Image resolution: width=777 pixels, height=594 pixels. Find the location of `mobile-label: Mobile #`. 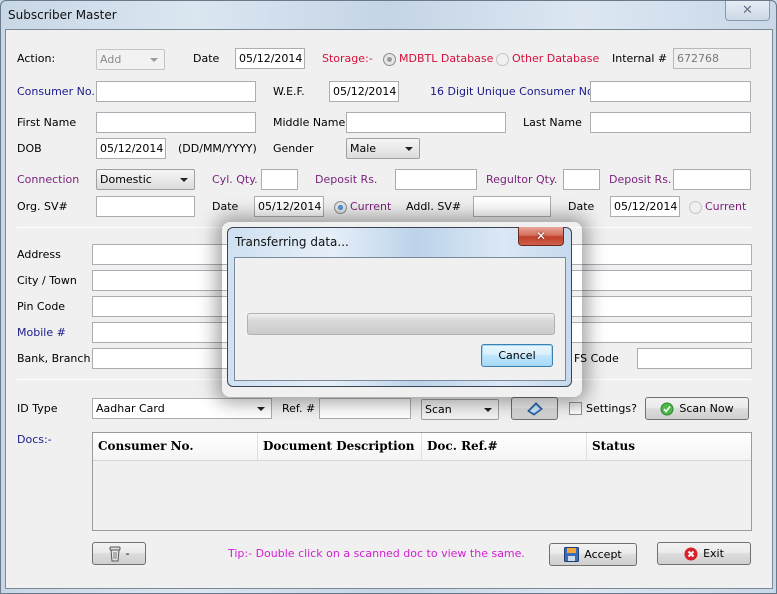

mobile-label: Mobile # is located at coordinates (41, 332).